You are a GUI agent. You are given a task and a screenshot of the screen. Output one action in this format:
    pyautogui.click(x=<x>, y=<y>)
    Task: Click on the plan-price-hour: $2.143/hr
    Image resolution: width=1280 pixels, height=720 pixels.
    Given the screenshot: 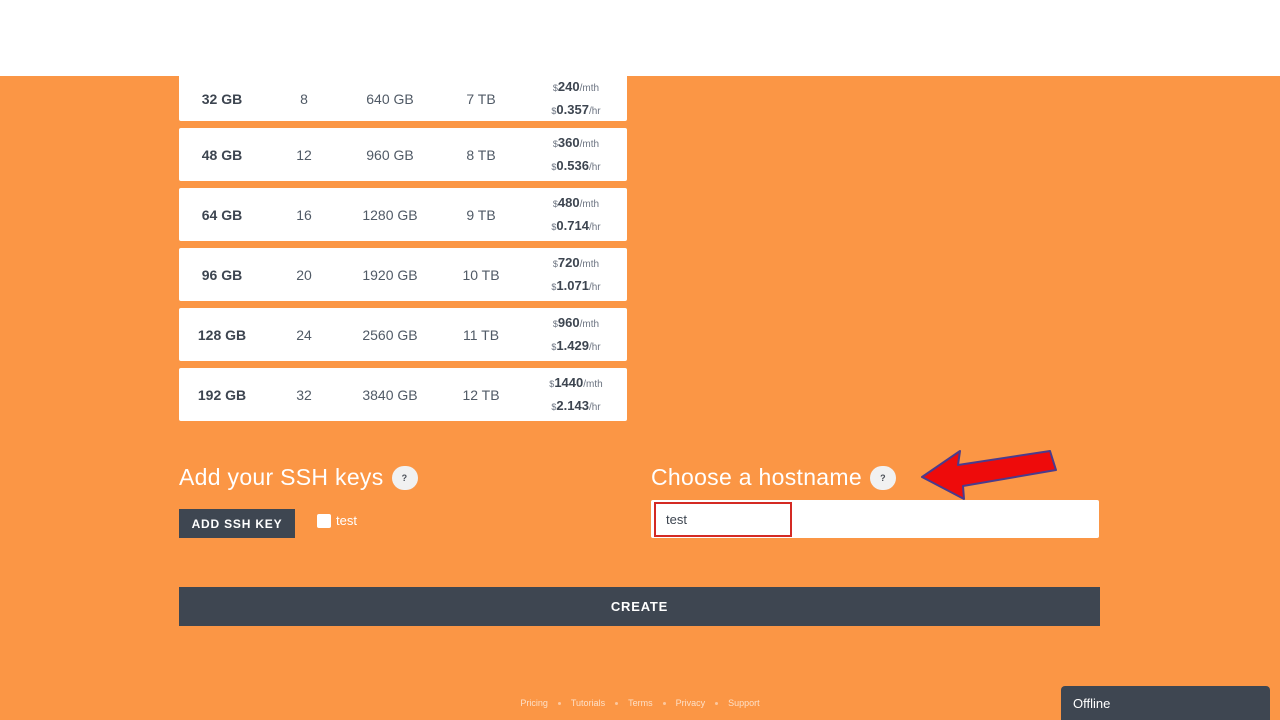 What is the action you would take?
    pyautogui.click(x=575, y=406)
    